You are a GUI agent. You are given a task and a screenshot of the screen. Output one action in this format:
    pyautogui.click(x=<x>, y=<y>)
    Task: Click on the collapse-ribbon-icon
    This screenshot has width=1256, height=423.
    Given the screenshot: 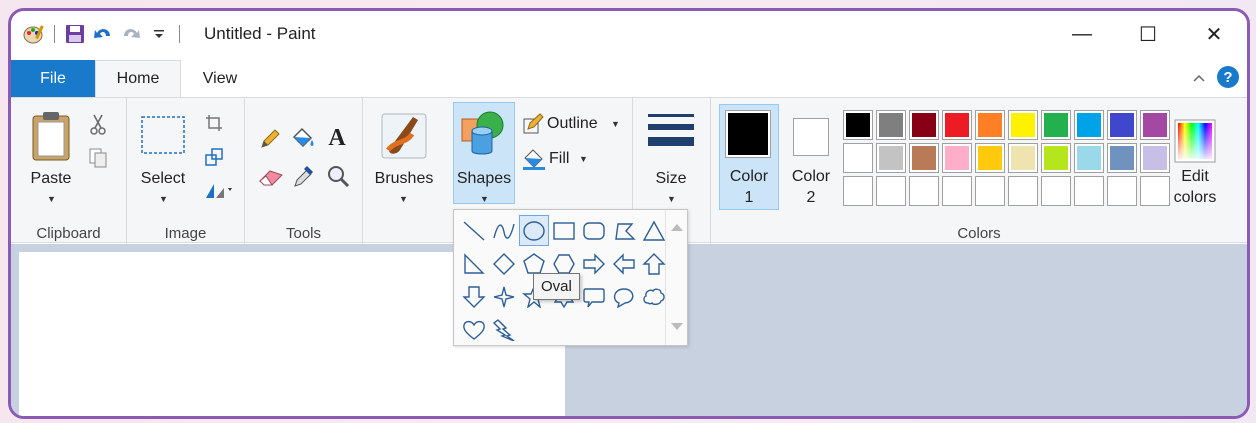 What is the action you would take?
    pyautogui.click(x=1199, y=77)
    